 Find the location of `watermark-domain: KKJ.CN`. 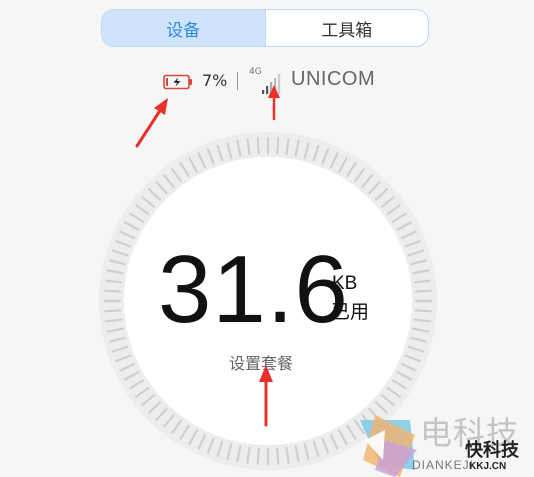

watermark-domain: KKJ.CN is located at coordinates (488, 466).